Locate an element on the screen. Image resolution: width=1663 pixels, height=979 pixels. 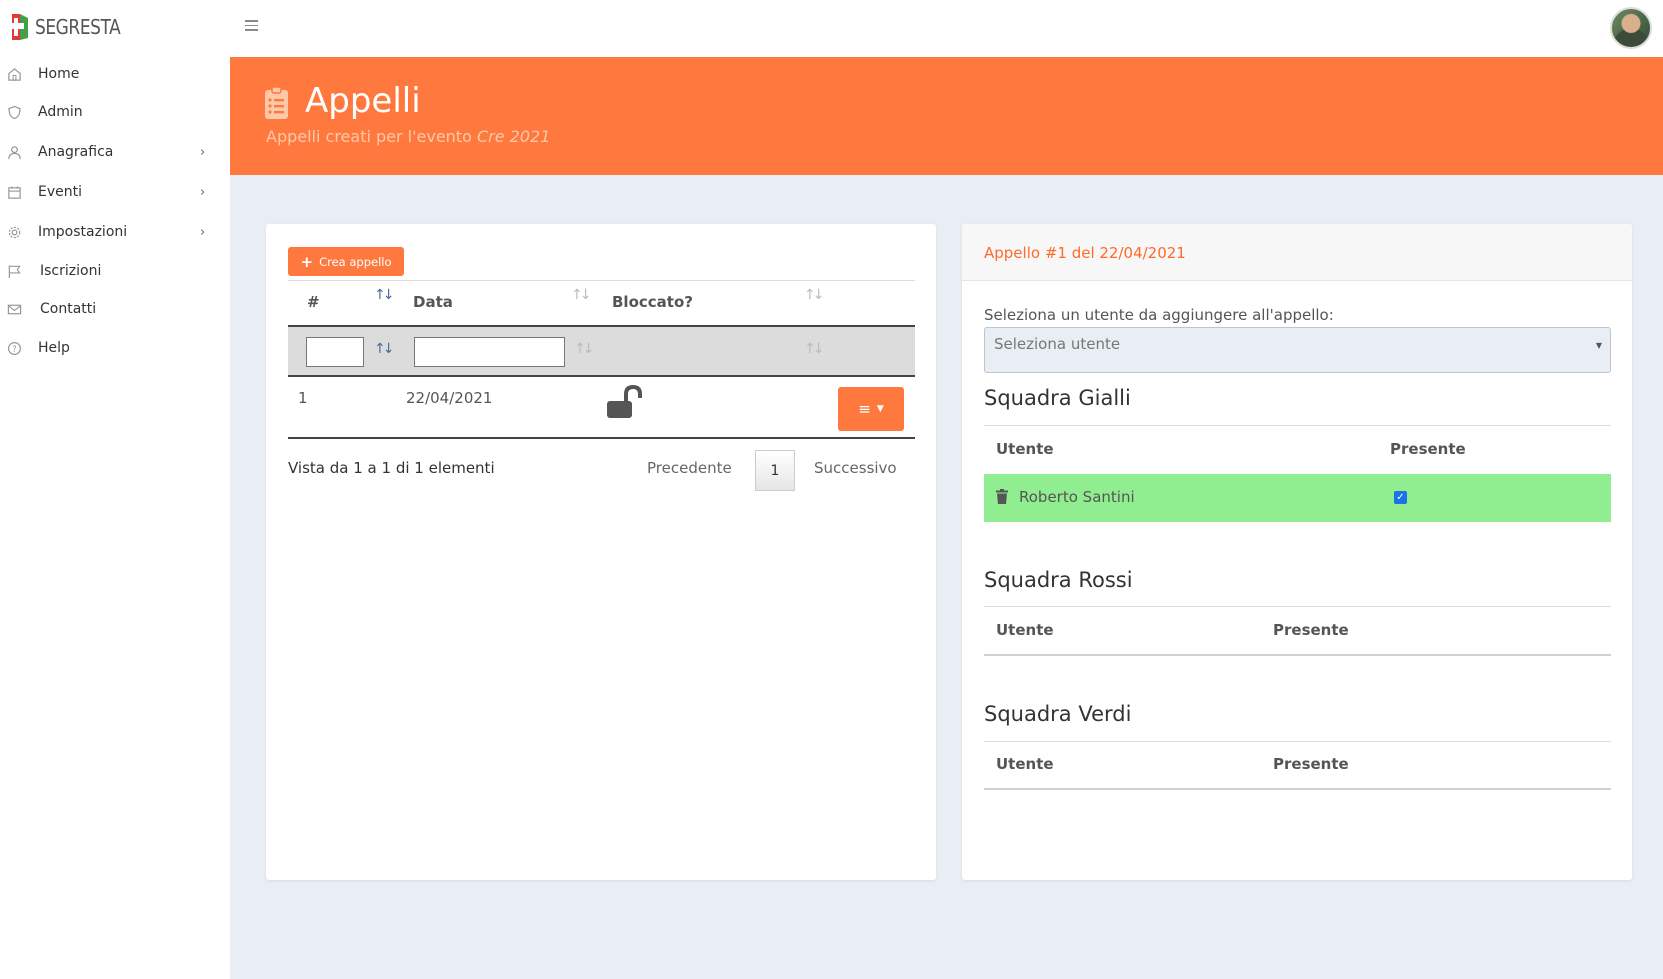
logo-icon is located at coordinates (18, 27).